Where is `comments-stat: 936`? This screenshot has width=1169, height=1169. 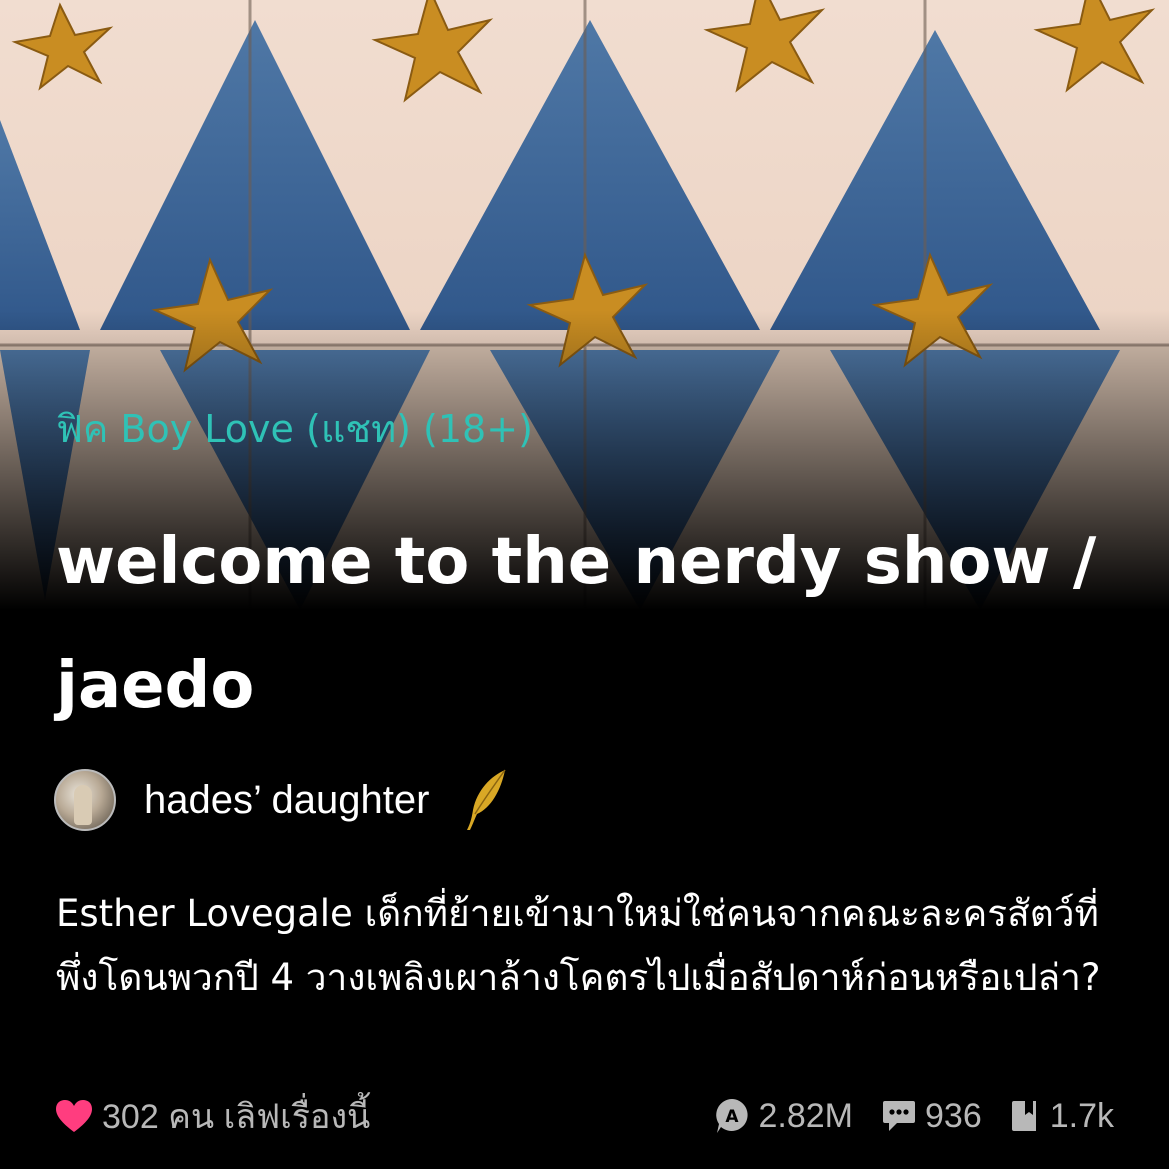
comments-stat: 936 is located at coordinates (931, 1116).